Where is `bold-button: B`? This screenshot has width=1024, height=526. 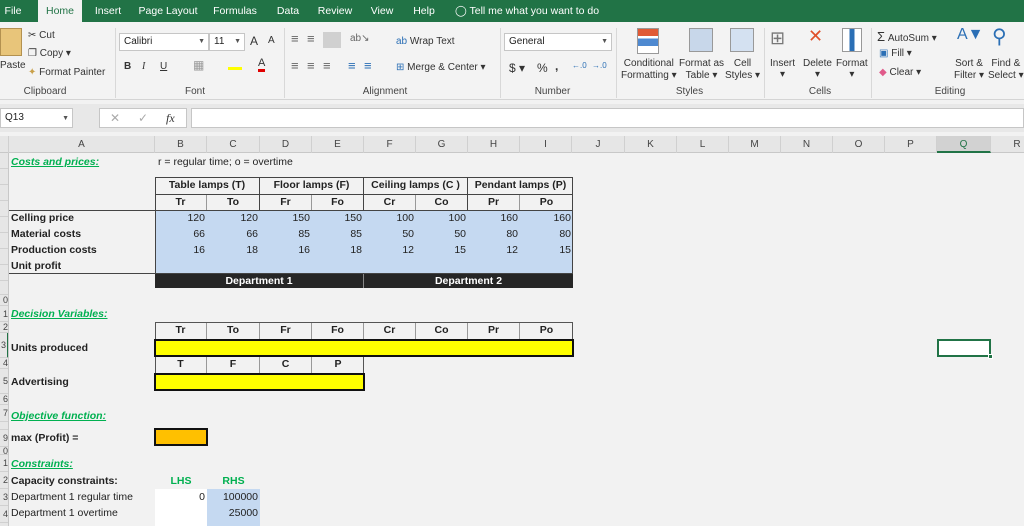 bold-button: B is located at coordinates (127, 66).